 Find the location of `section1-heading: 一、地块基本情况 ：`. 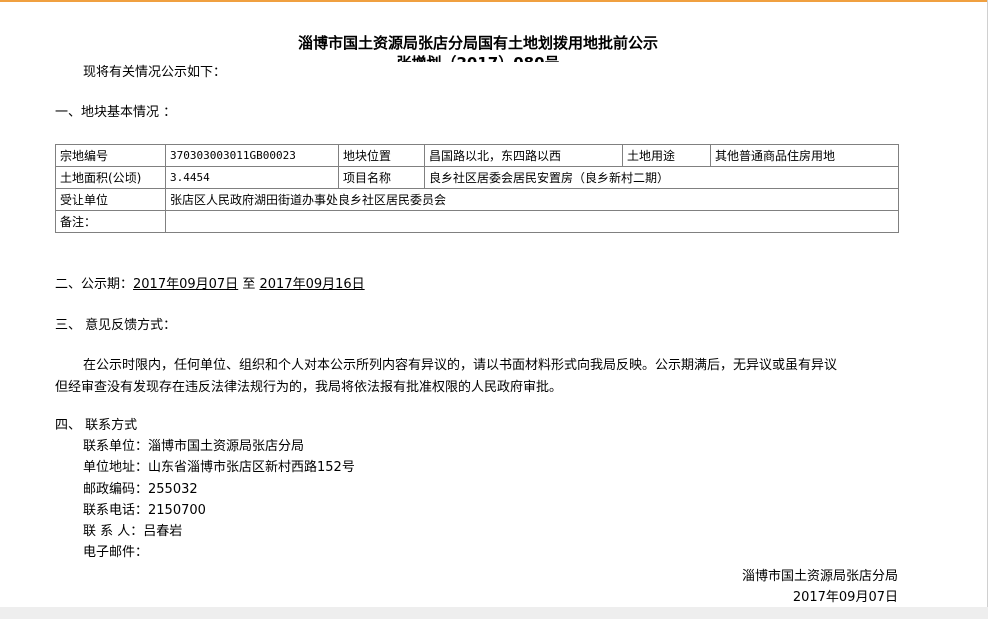

section1-heading: 一、地块基本情况 ： is located at coordinates (116, 112).